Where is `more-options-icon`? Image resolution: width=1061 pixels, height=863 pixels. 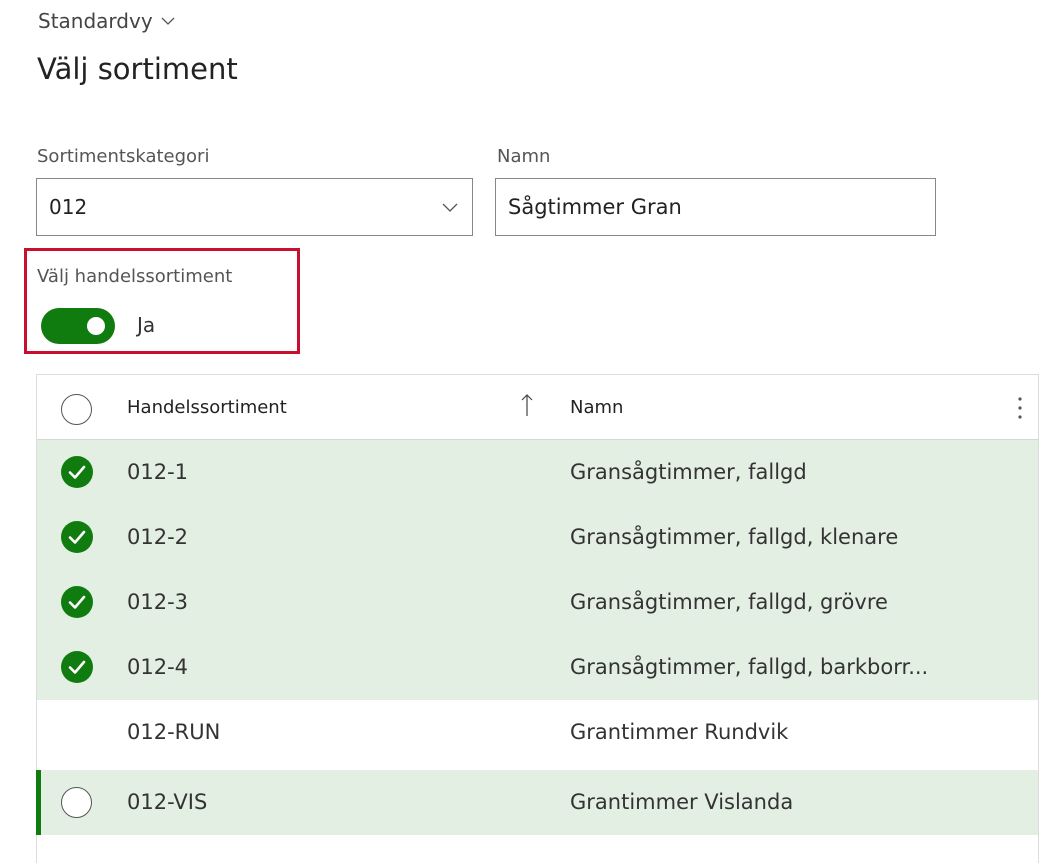 more-options-icon is located at coordinates (1020, 408).